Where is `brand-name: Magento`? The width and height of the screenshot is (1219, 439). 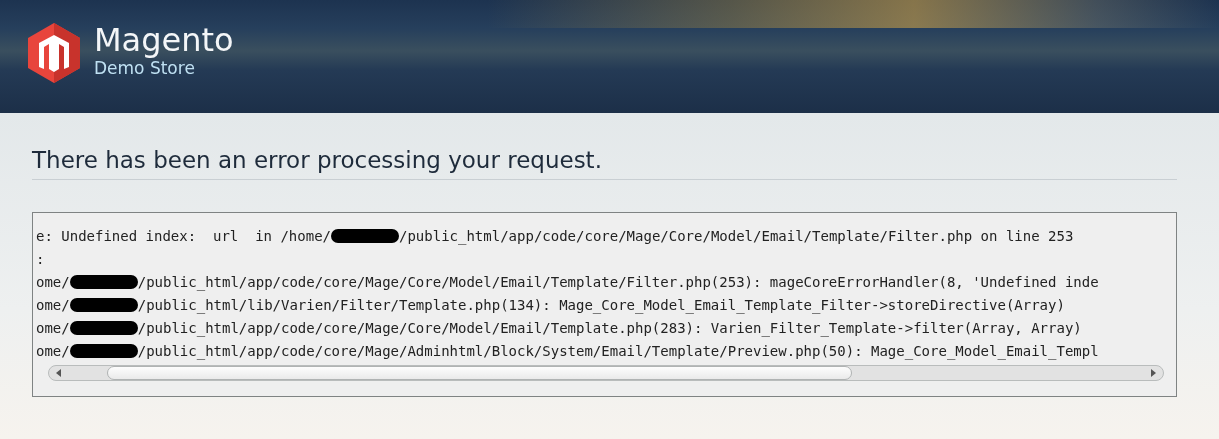
brand-name: Magento is located at coordinates (164, 39).